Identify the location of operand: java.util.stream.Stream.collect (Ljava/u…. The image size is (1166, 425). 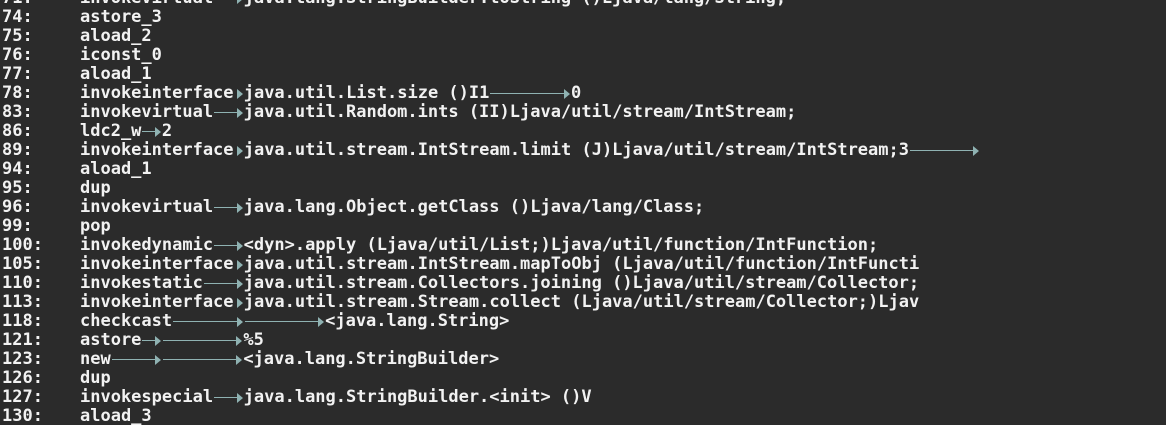
(581, 302).